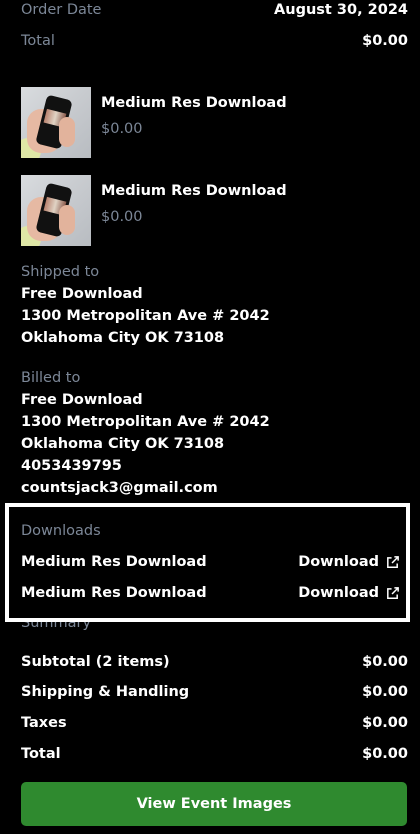 The height and width of the screenshot is (834, 420). I want to click on order-date-label: Order Date, so click(61, 10).